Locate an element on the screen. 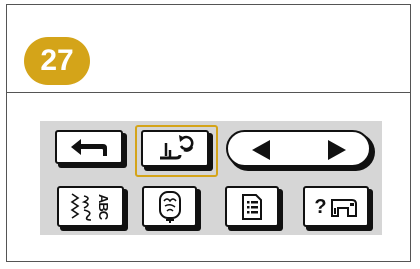 The width and height of the screenshot is (420, 269). embroidery-button is located at coordinates (169, 206).